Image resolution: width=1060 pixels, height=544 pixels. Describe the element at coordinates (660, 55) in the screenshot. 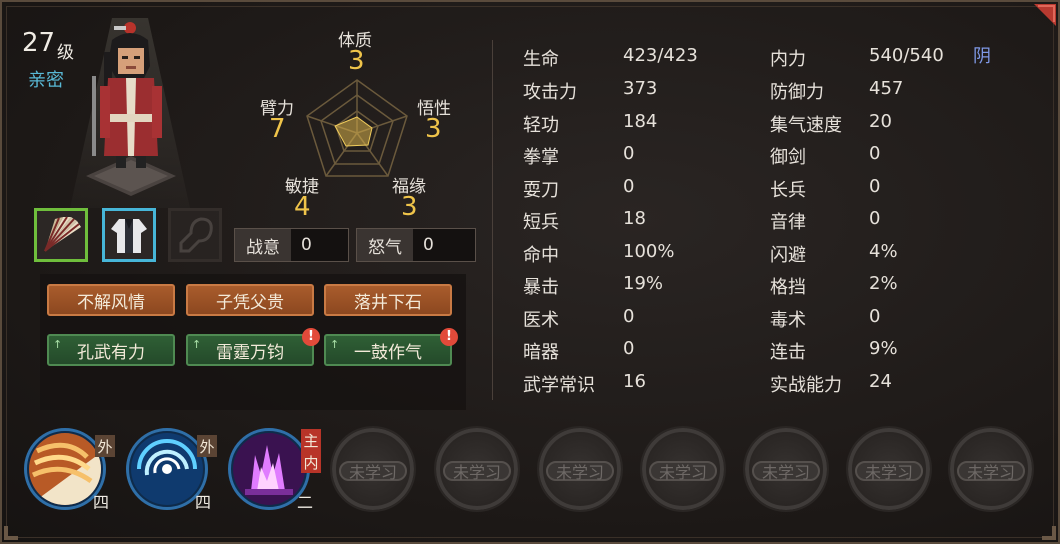

I see `stat-value: 423/423` at that location.